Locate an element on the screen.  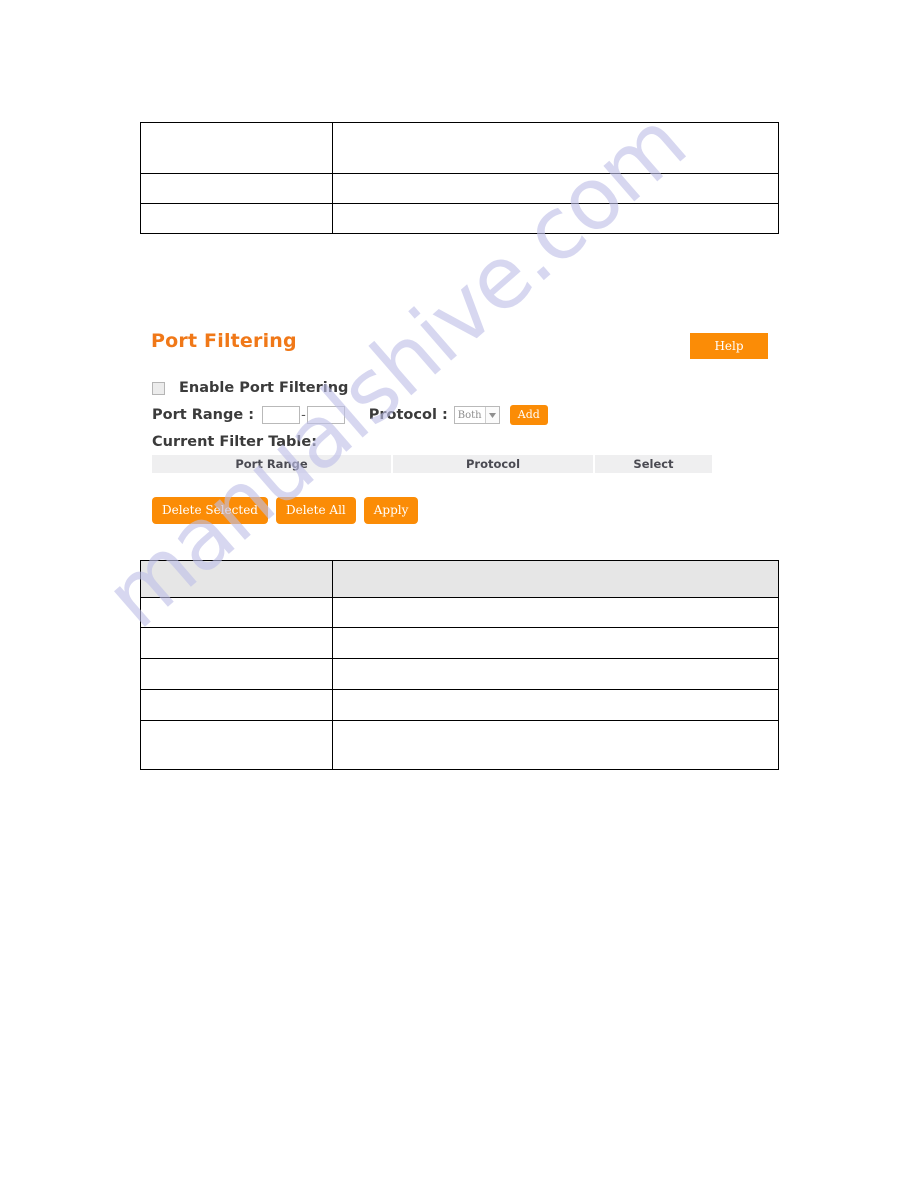
port-filtering-panel: Port Filtering Help is located at coordinates (460, 341).